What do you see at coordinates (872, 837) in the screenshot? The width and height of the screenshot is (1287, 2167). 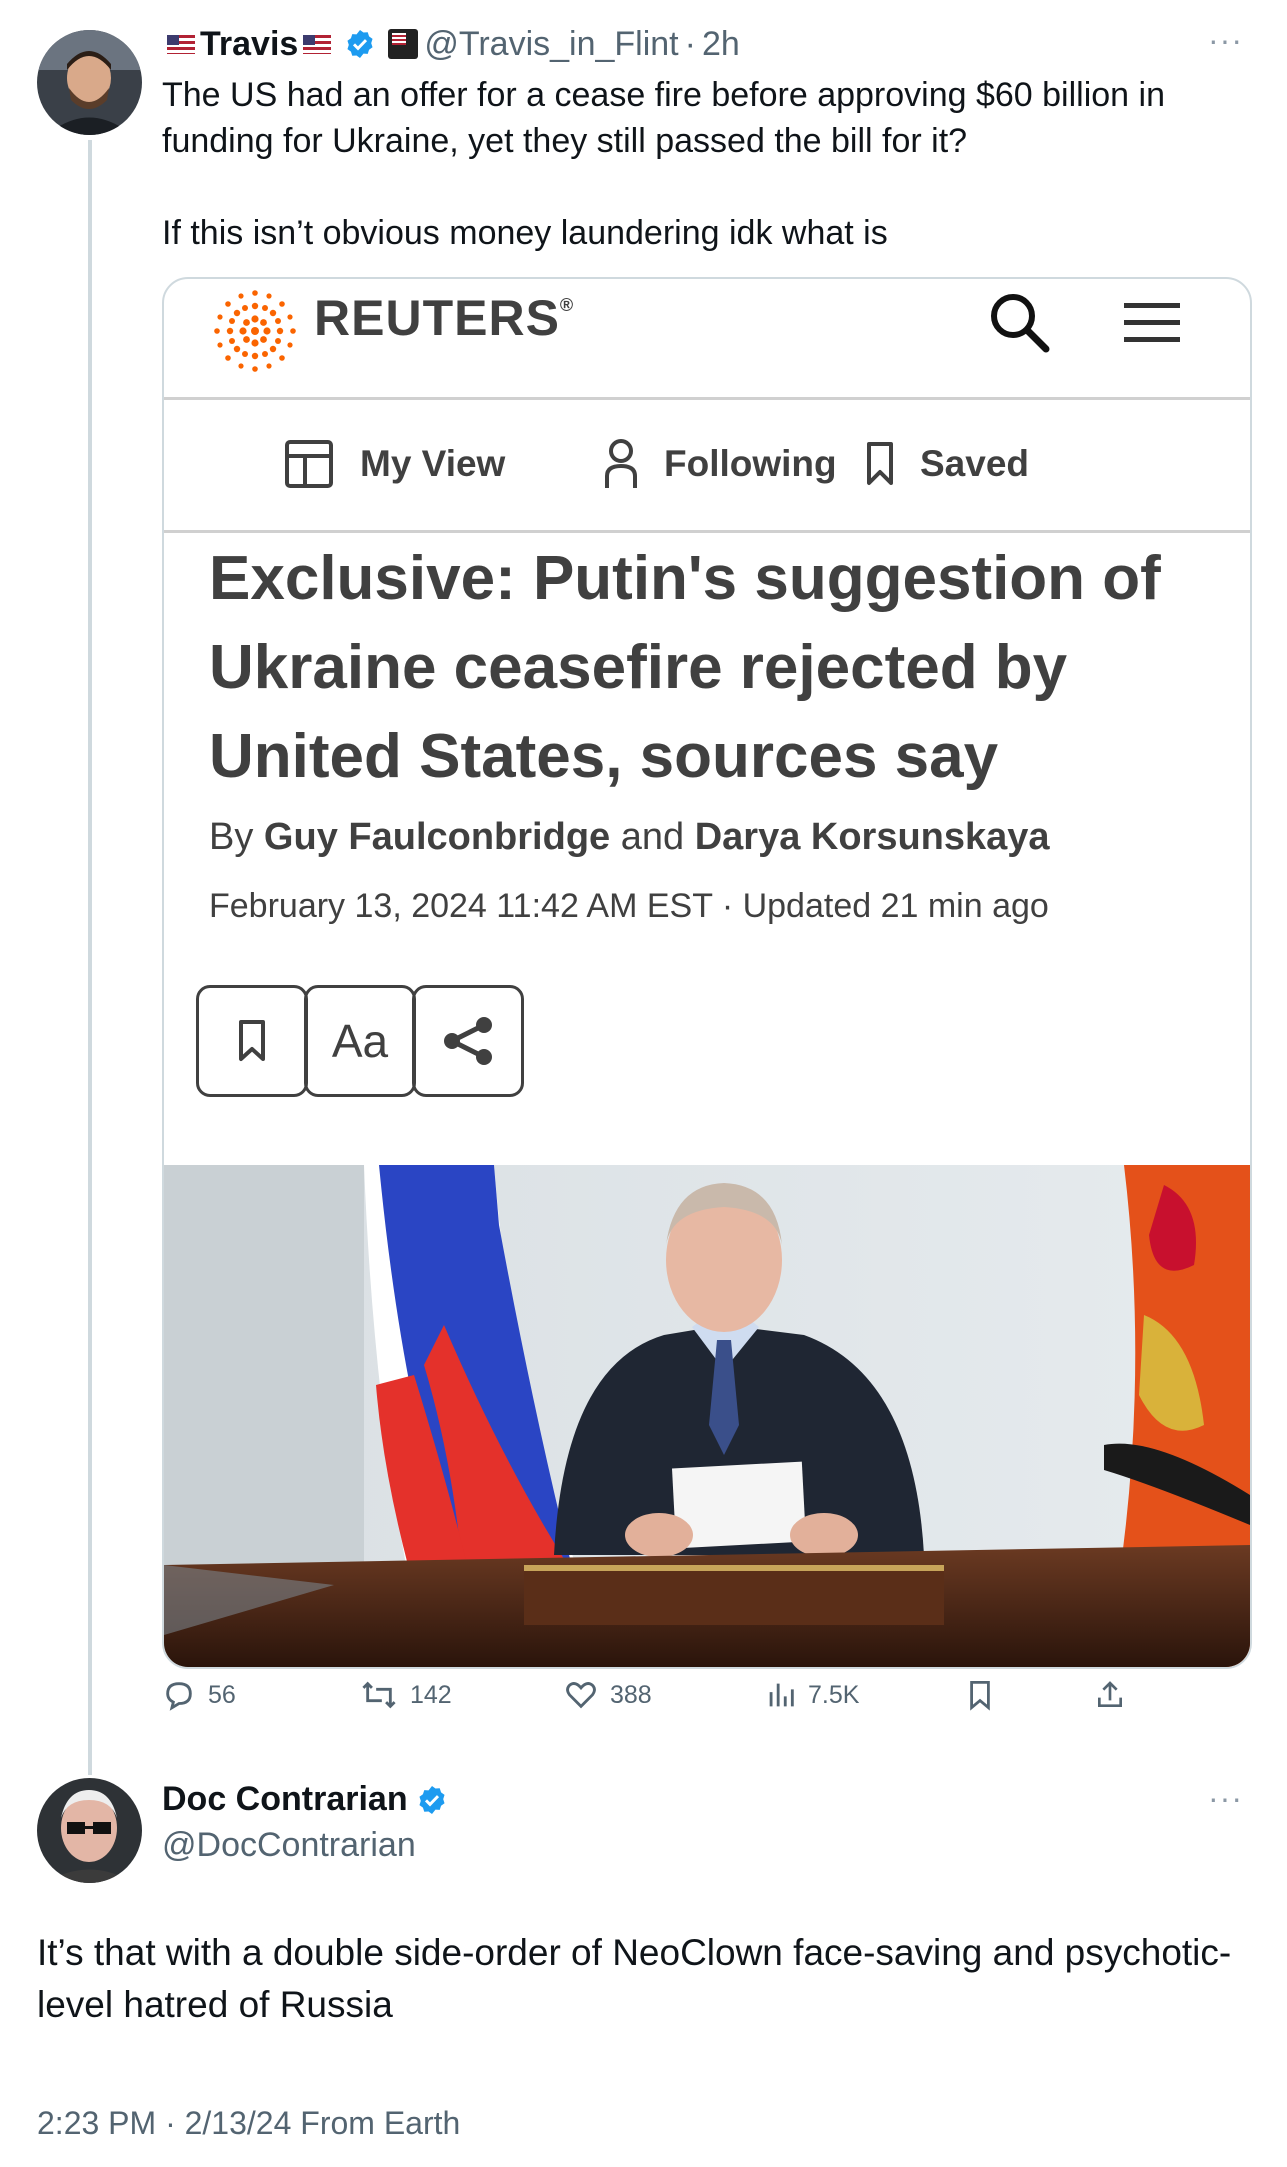 I see `author-link: Darya Korsunskaya` at bounding box center [872, 837].